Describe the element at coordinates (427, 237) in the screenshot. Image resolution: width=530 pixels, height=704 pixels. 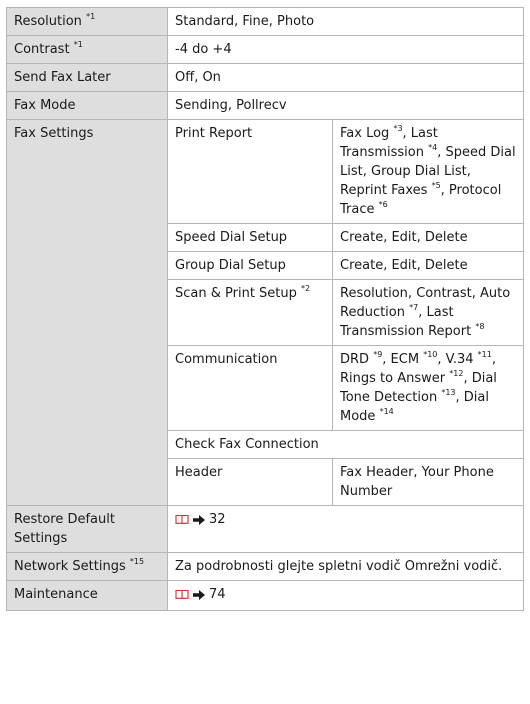
I see `speed-dial-setup-value: Create, Edit, Delete` at that location.